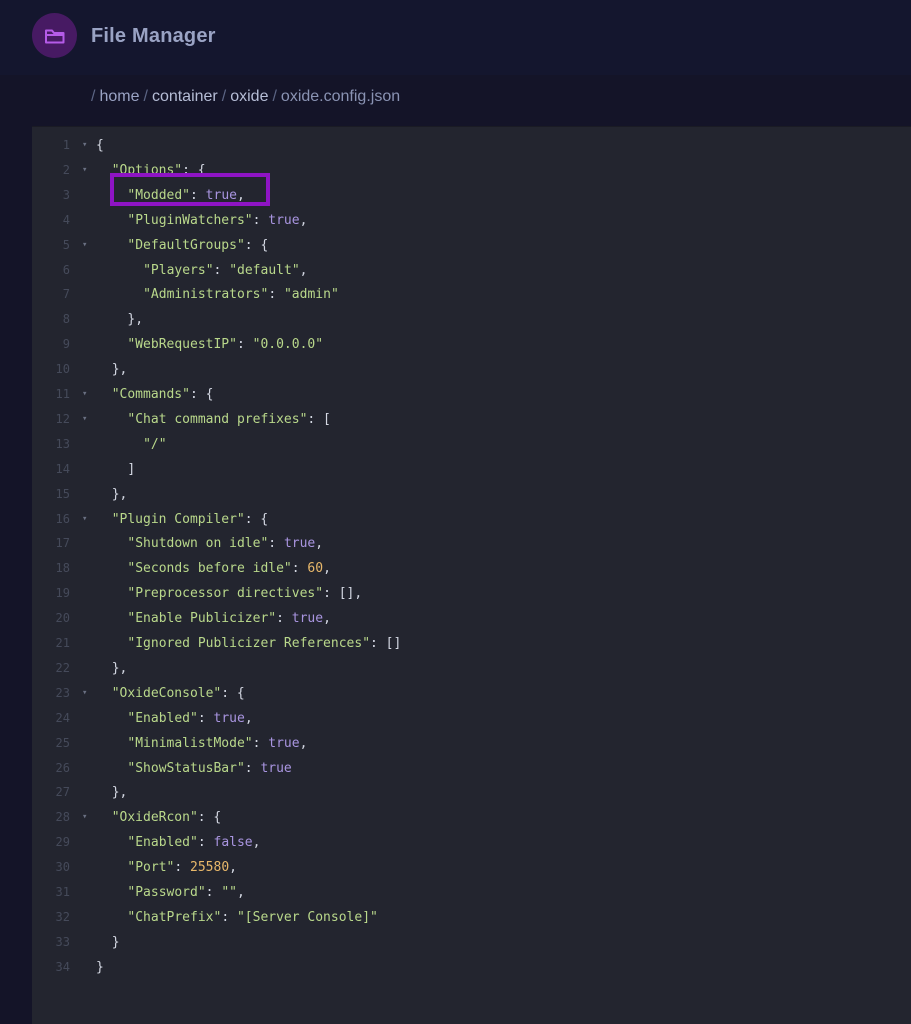 Image resolution: width=911 pixels, height=1024 pixels. What do you see at coordinates (471, 419) in the screenshot?
I see `code-line: 12 ▾ "Chat command prefixes": [` at bounding box center [471, 419].